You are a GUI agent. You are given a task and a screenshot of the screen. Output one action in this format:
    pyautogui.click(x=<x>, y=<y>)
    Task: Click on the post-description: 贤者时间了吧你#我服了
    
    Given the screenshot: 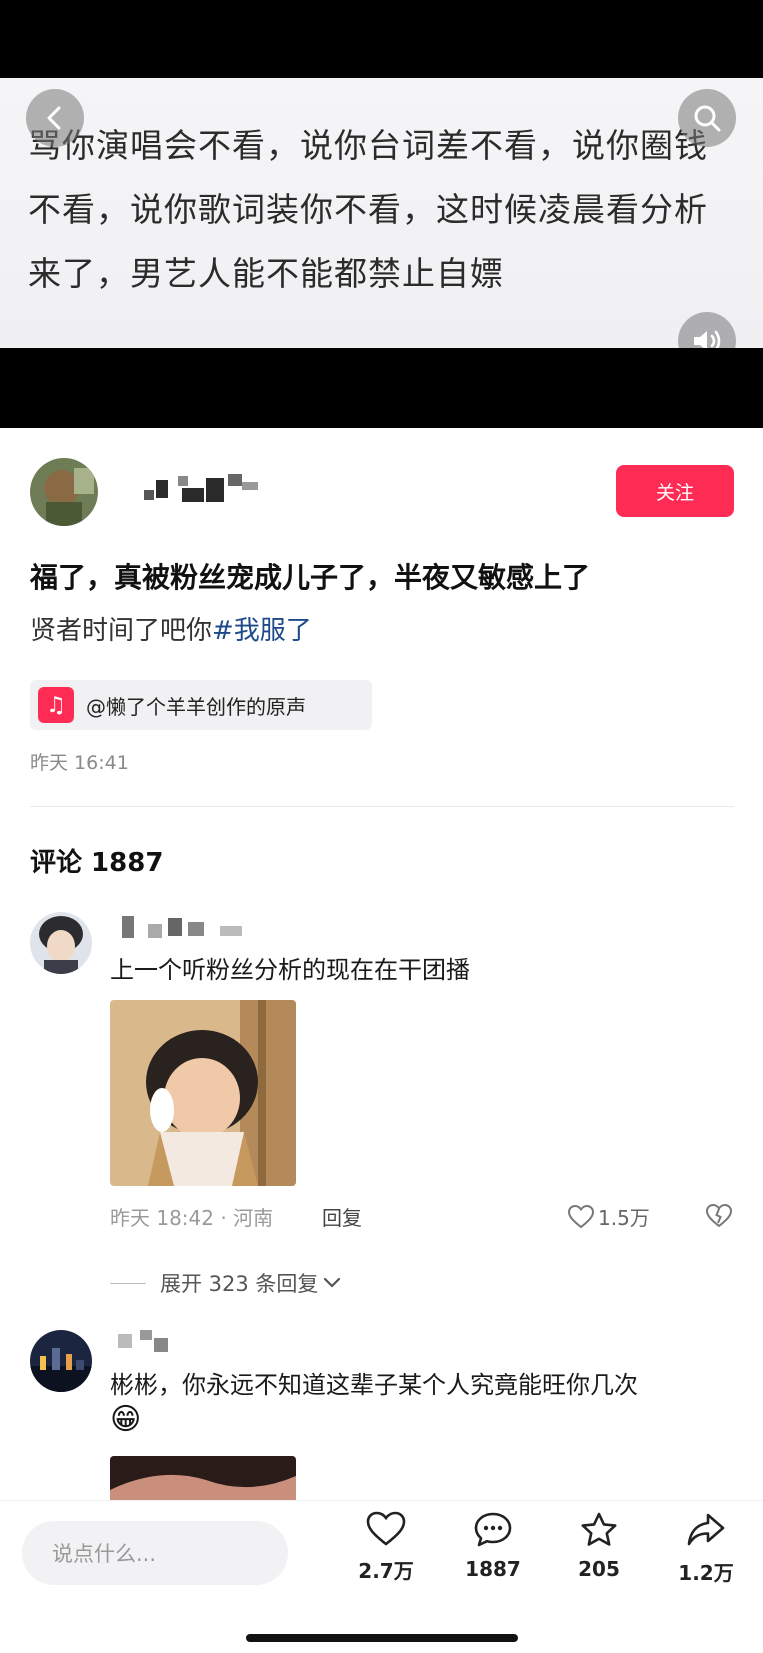 What is the action you would take?
    pyautogui.click(x=171, y=628)
    